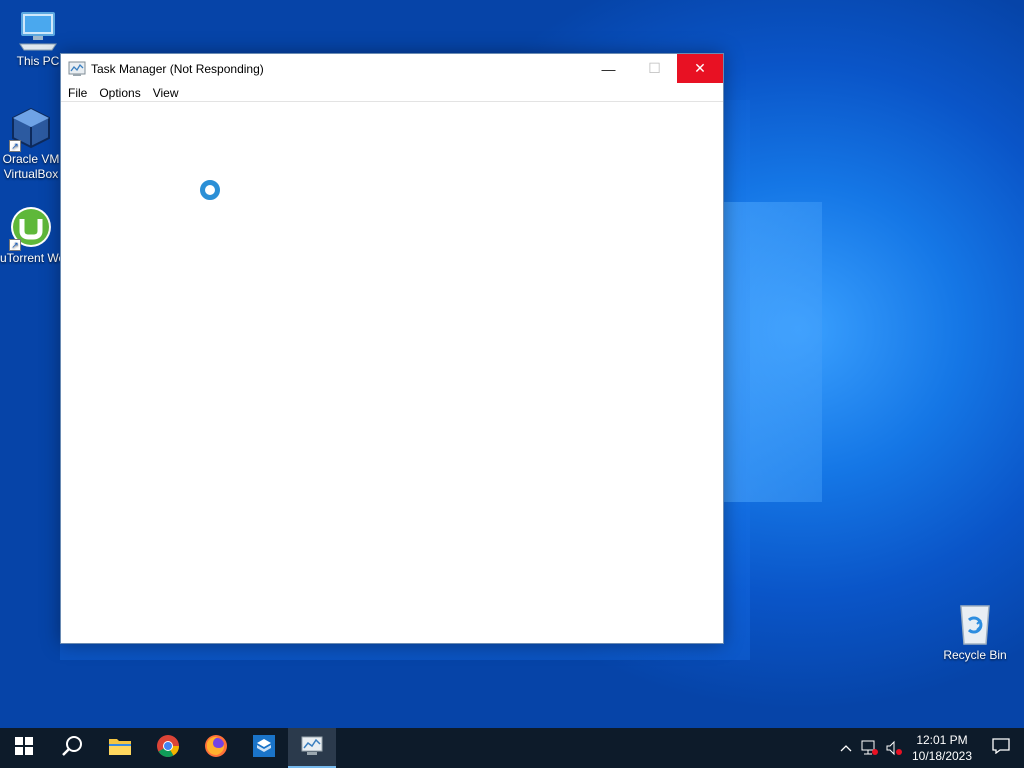 Image resolution: width=1024 pixels, height=768 pixels. Describe the element at coordinates (870, 748) in the screenshot. I see `network-icon` at that location.